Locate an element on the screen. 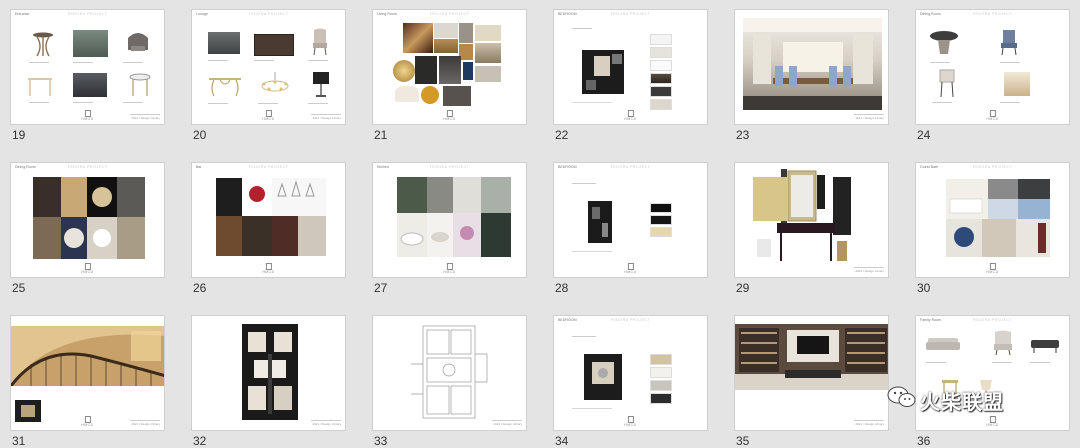  table-image is located at coordinates (944, 42).